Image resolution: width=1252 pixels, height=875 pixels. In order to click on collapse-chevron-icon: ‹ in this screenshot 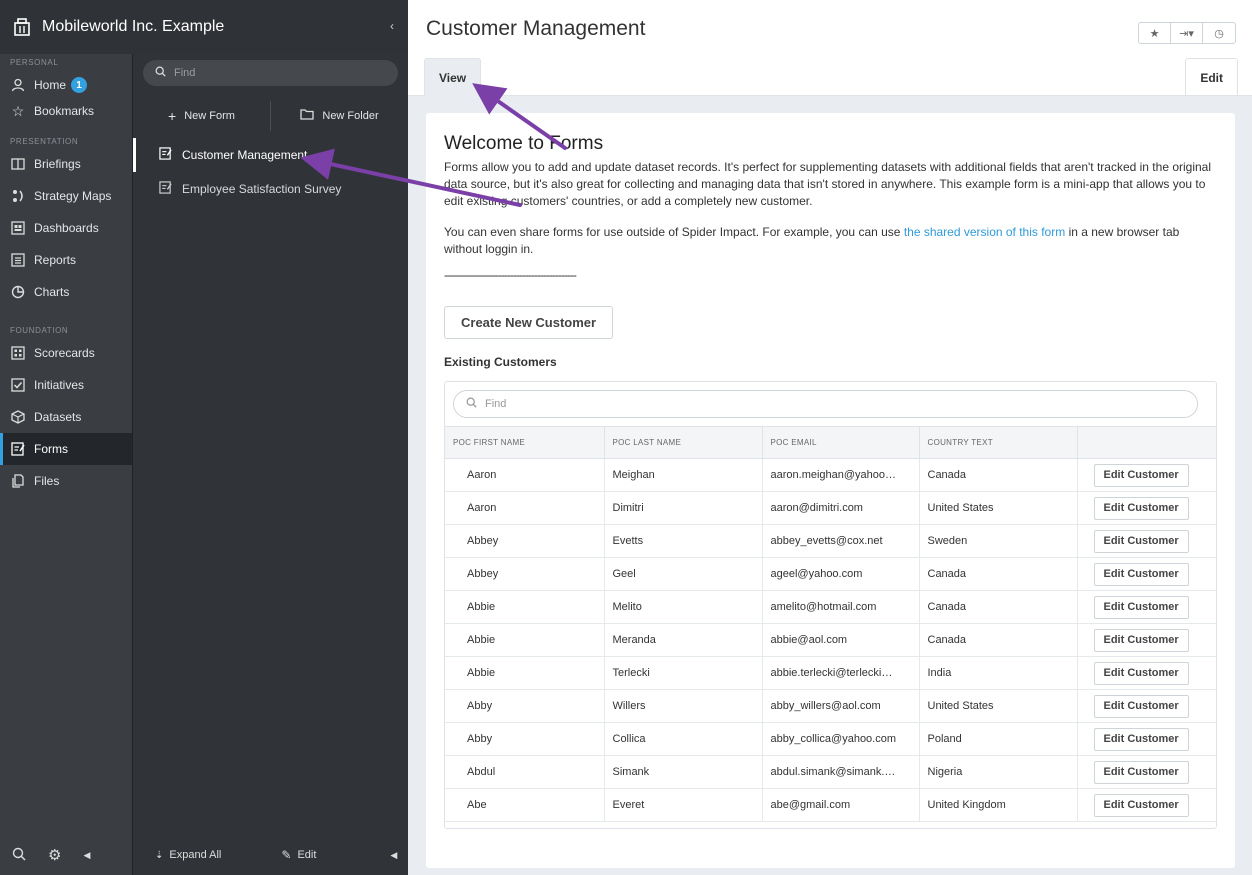, I will do `click(392, 26)`.